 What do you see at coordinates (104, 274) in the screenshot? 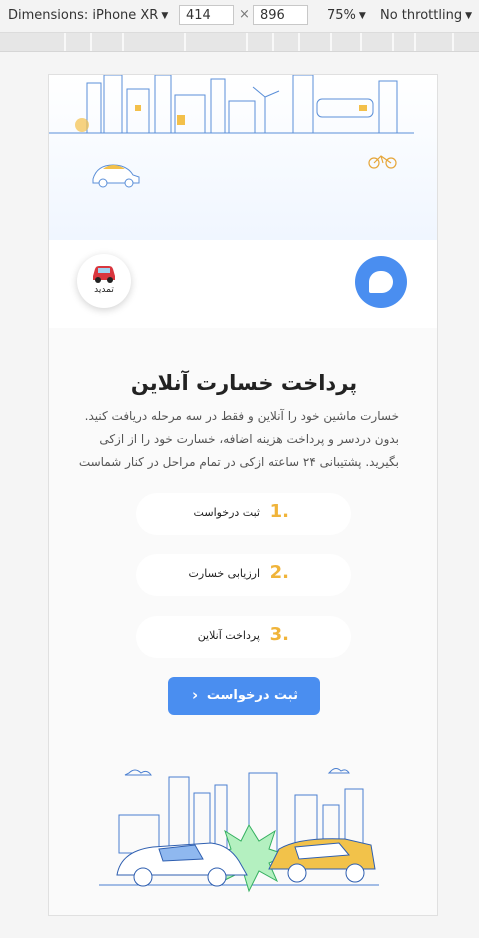
I see `car-icon` at bounding box center [104, 274].